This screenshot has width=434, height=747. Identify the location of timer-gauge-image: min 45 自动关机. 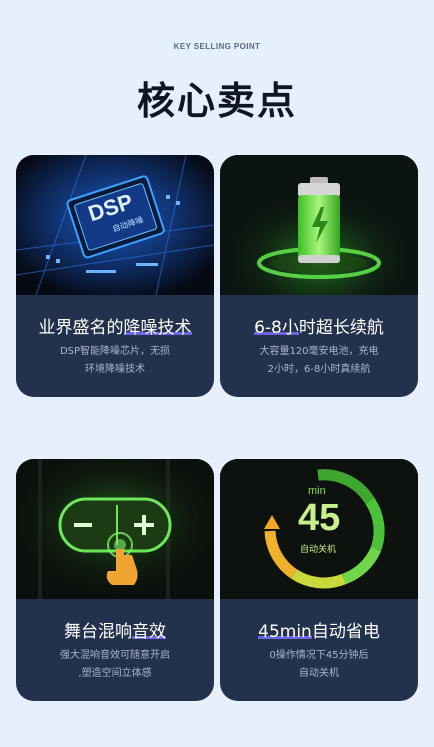
(319, 529).